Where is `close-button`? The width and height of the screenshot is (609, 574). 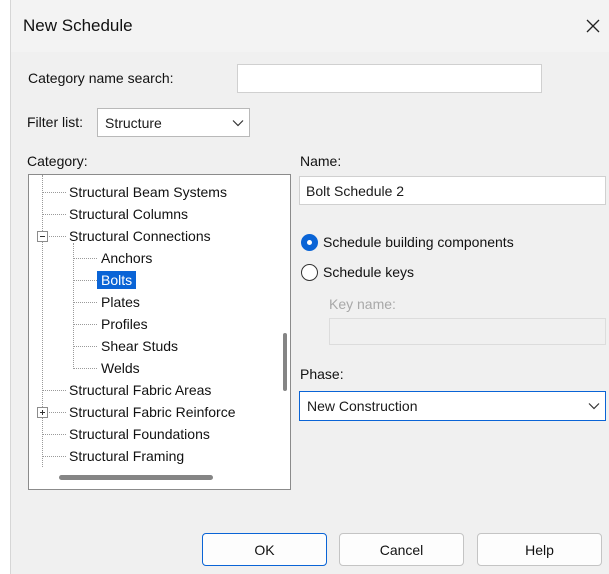 close-button is located at coordinates (593, 26).